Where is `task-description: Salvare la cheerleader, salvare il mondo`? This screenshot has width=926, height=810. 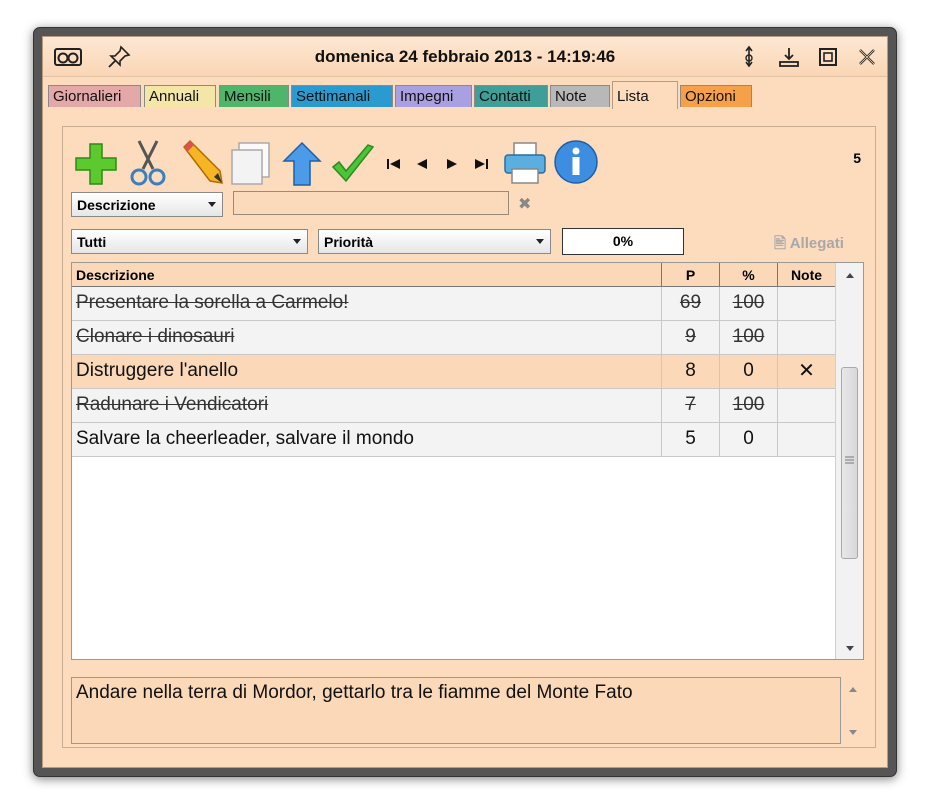 task-description: Salvare la cheerleader, salvare il mondo is located at coordinates (367, 440).